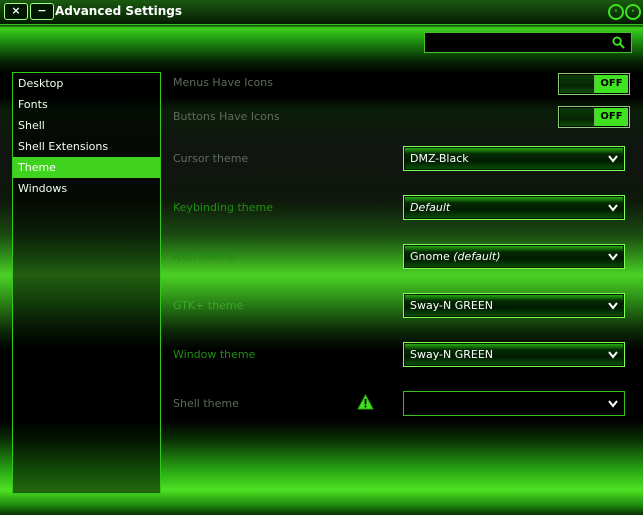 The height and width of the screenshot is (515, 643). What do you see at coordinates (226, 116) in the screenshot?
I see `buttons-have-icons-label: Buttons Have Icons` at bounding box center [226, 116].